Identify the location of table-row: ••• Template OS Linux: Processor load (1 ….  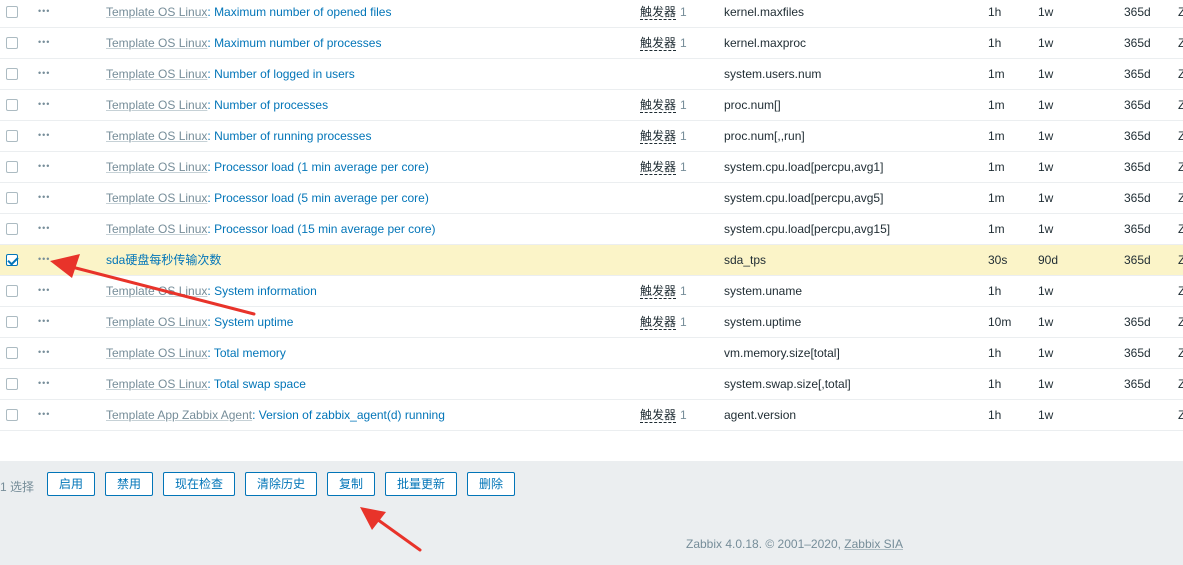
(591, 167).